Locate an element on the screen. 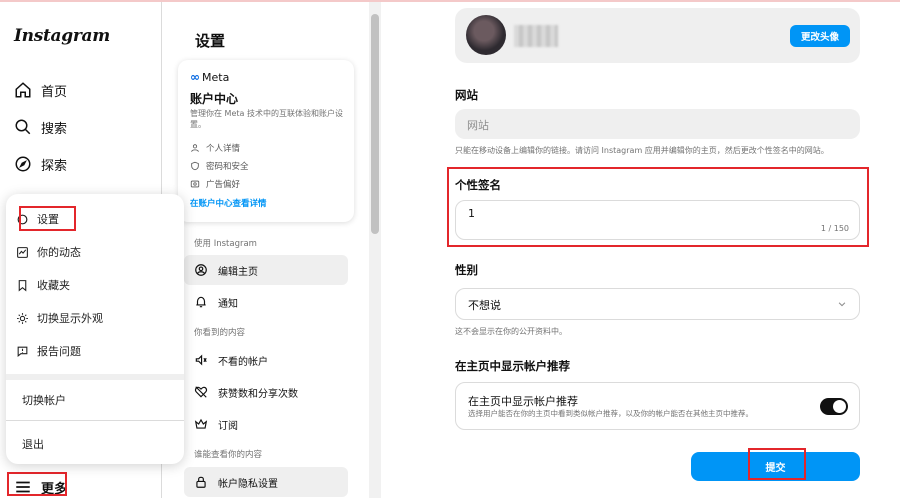 The width and height of the screenshot is (900, 498). section-what-you-see: 你看到的内容 is located at coordinates (220, 333).